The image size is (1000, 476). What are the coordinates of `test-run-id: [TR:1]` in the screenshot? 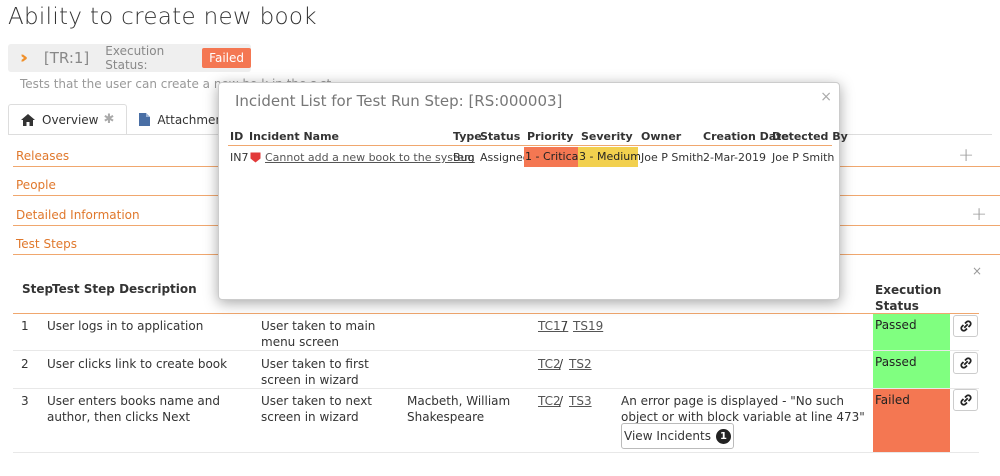 It's located at (66, 58).